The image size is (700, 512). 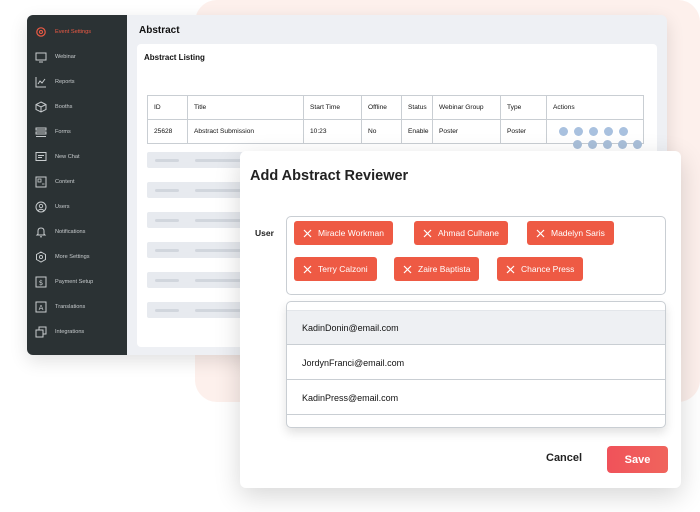 What do you see at coordinates (417, 107) in the screenshot?
I see `table-header-cell: Status` at bounding box center [417, 107].